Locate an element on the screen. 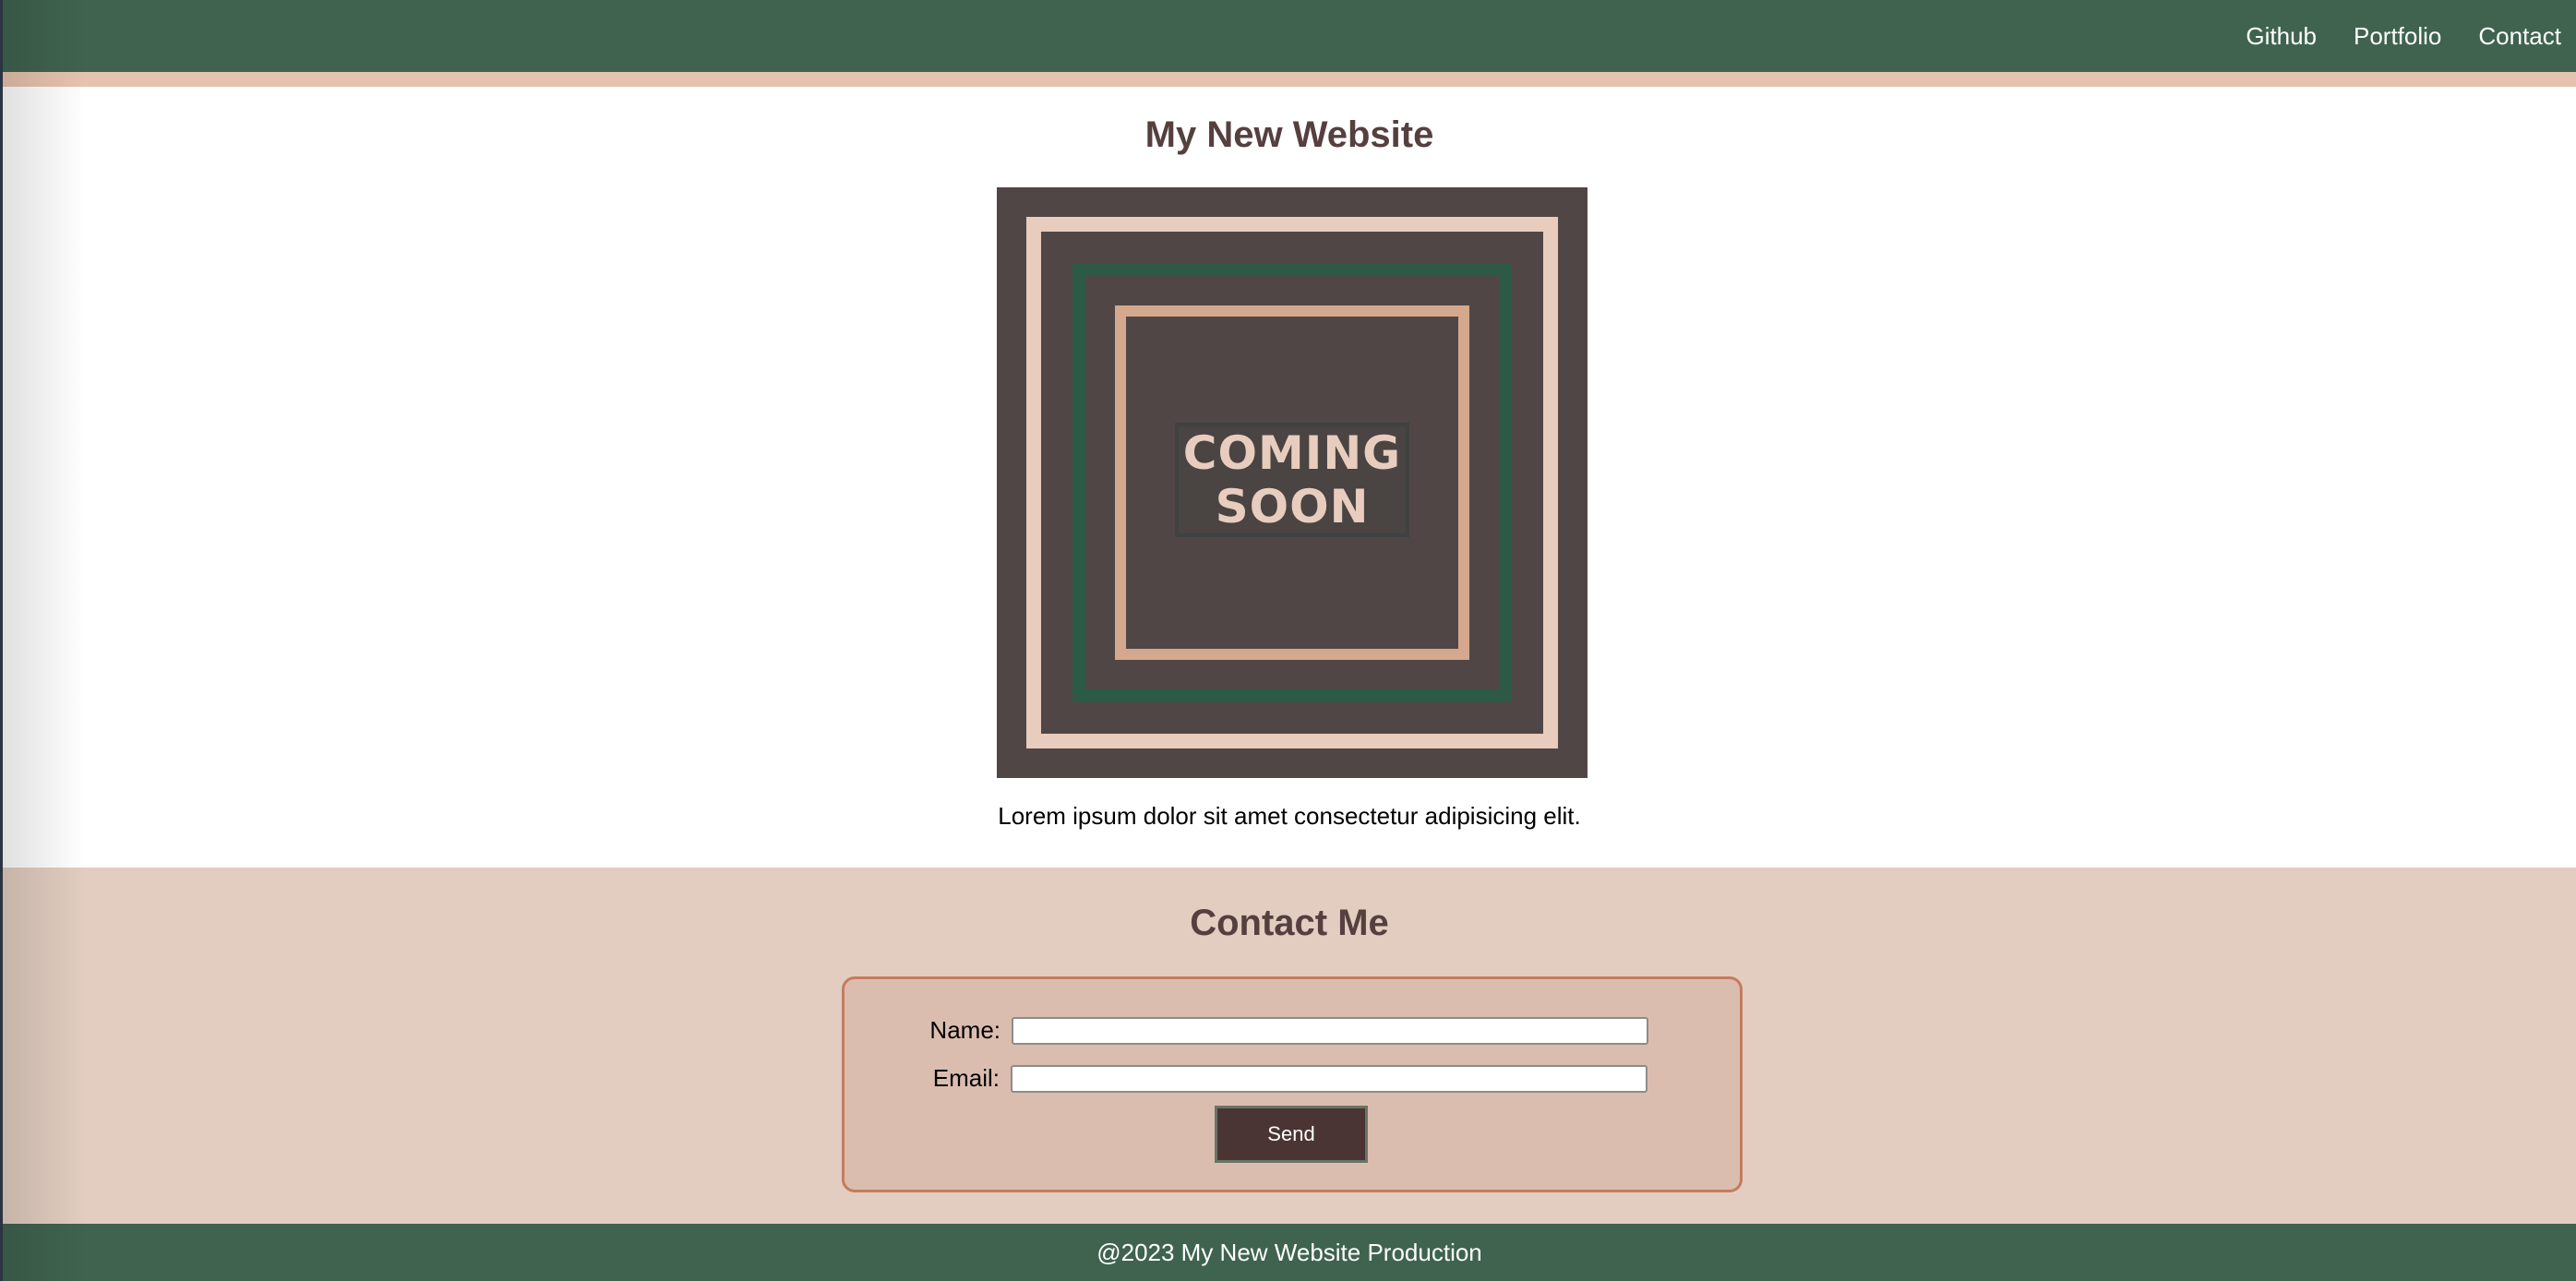 This screenshot has height=1281, width=2576. email-field is located at coordinates (1329, 1079).